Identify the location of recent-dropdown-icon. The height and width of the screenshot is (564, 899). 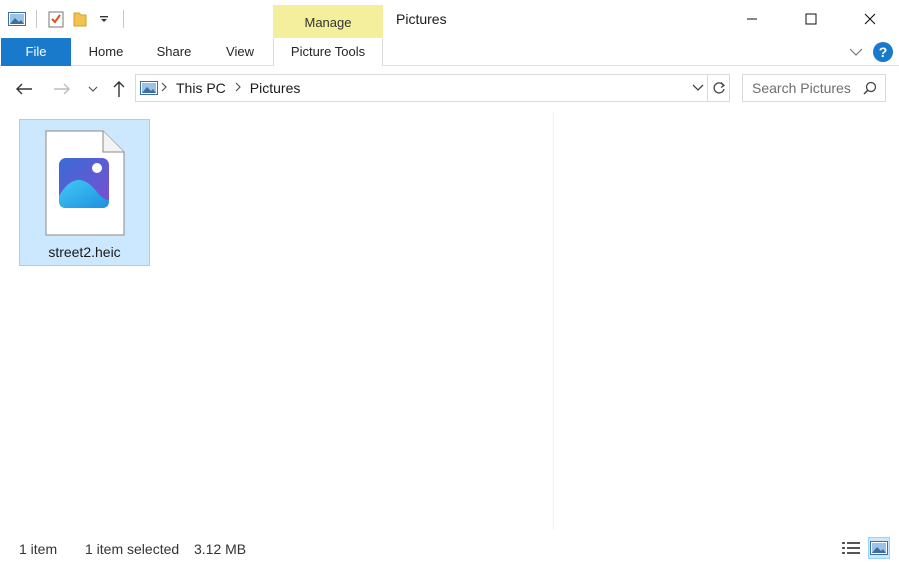
(93, 89).